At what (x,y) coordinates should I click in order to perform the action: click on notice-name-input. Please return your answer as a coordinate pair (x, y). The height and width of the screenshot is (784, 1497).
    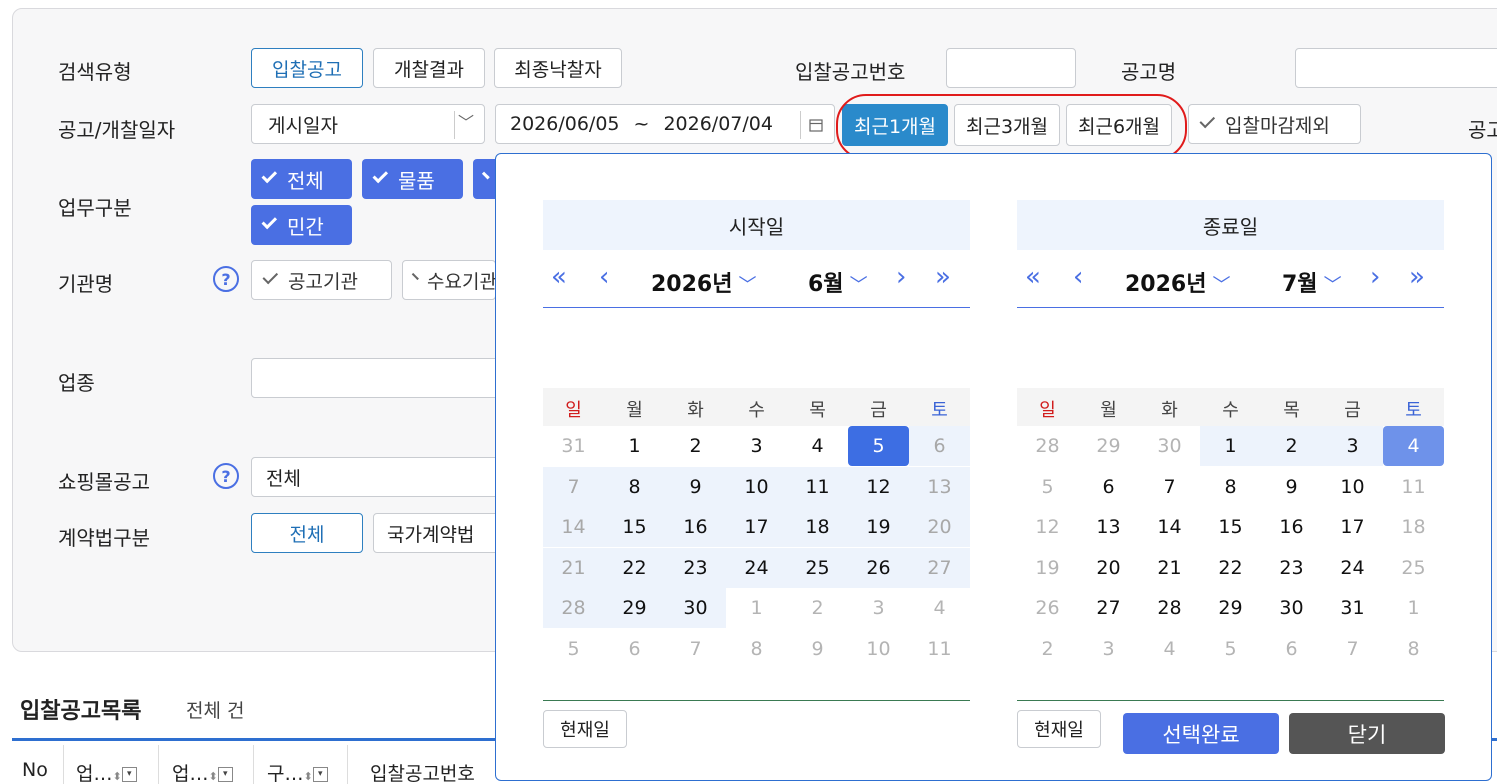
    Looking at the image, I should click on (1396, 68).